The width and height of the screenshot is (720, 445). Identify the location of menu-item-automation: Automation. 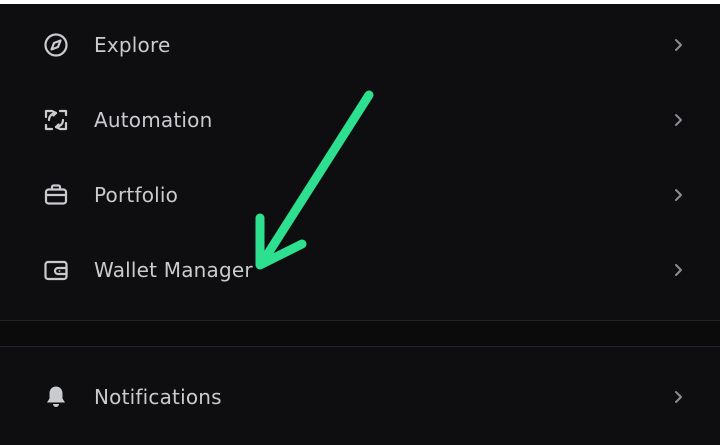
(360, 120).